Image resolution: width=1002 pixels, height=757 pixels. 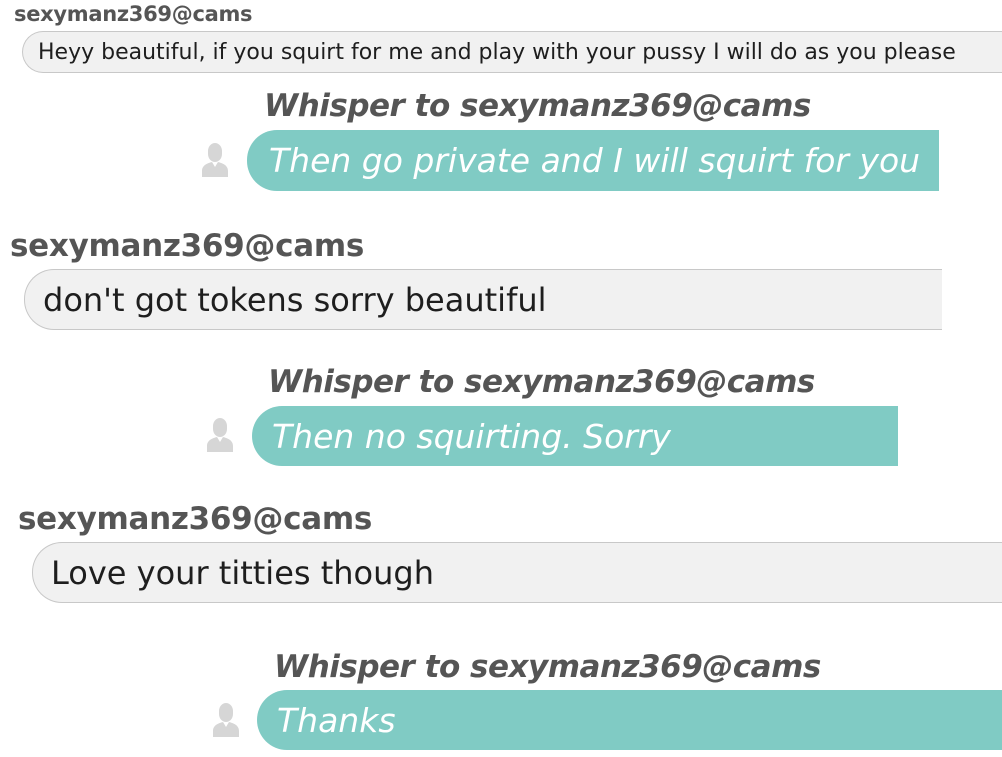 What do you see at coordinates (629, 720) in the screenshot?
I see `whisper-bubble: Thanks` at bounding box center [629, 720].